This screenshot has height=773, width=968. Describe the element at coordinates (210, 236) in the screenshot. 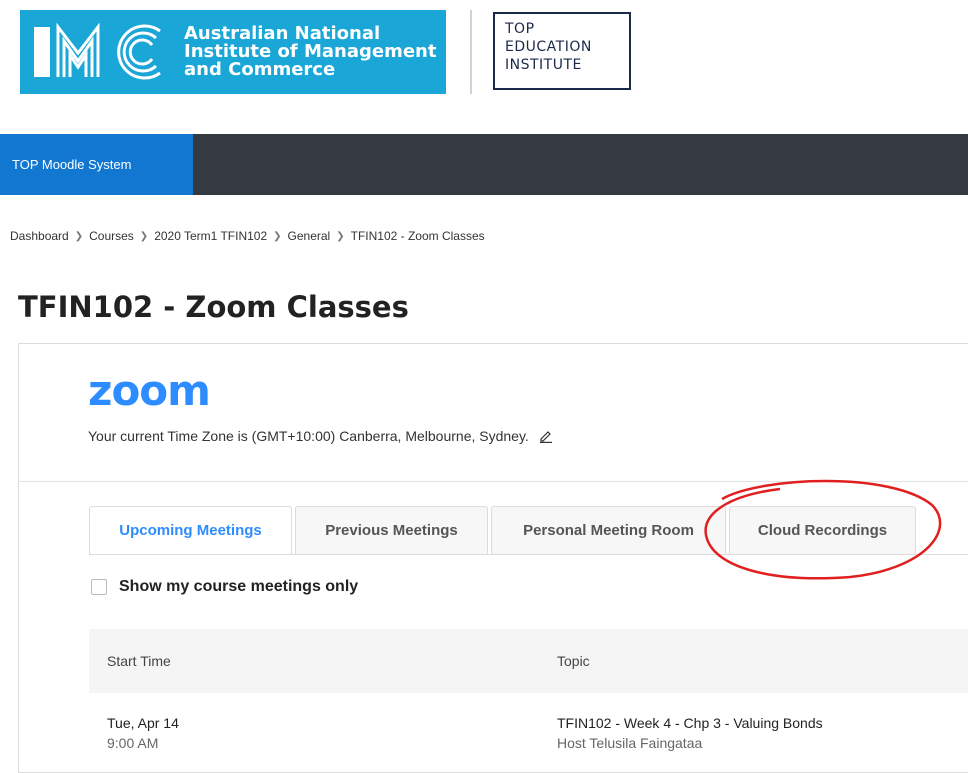

I see `breadcrumb-course: 2020 Term1 TFIN102` at that location.